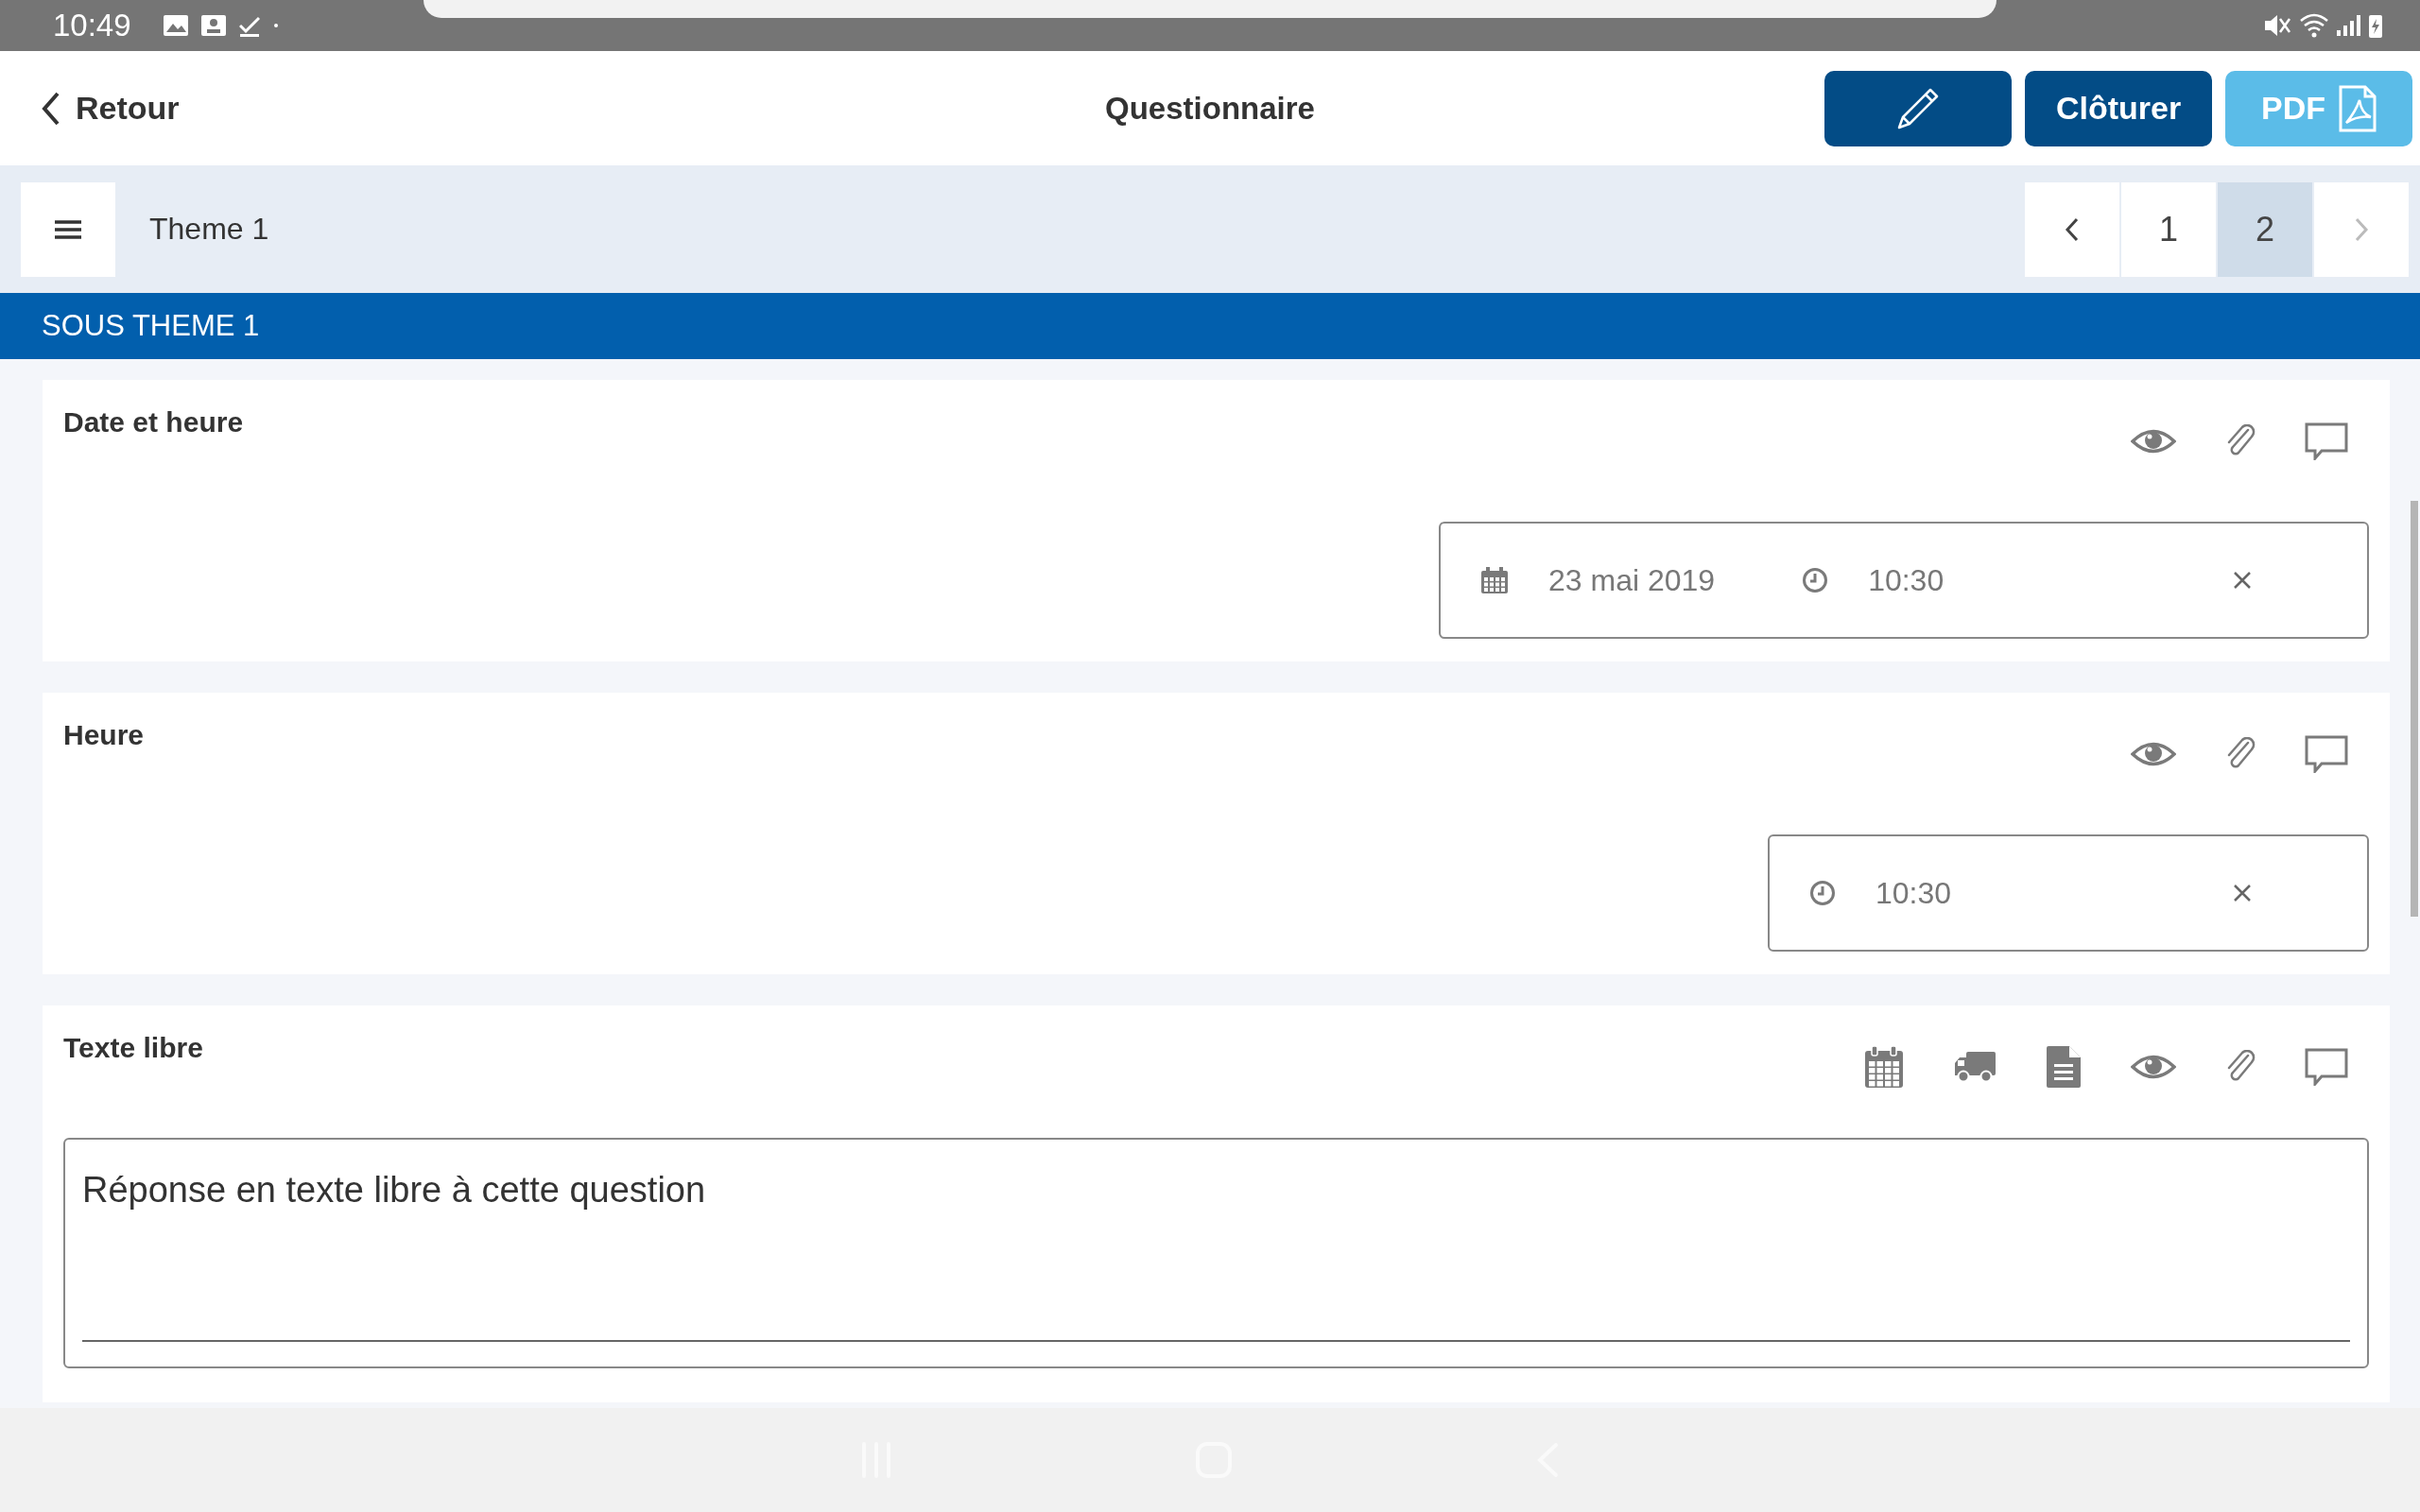 The height and width of the screenshot is (1512, 2420). Describe the element at coordinates (111, 108) in the screenshot. I see `back-button: Retour` at that location.